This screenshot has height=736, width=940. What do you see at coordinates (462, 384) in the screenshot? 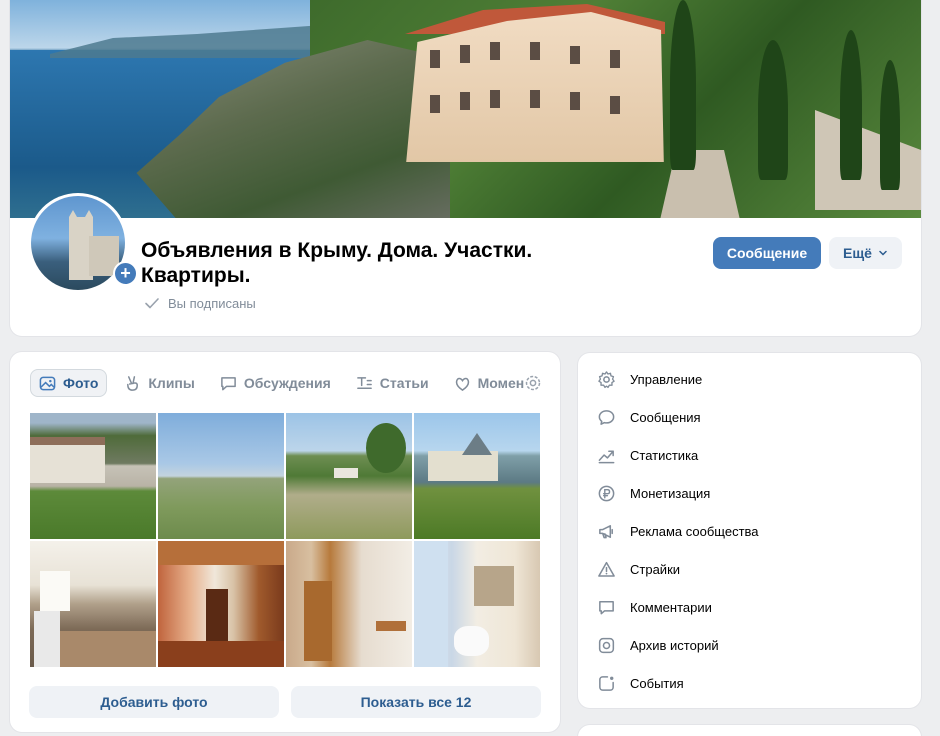
I see `moments-icon` at bounding box center [462, 384].